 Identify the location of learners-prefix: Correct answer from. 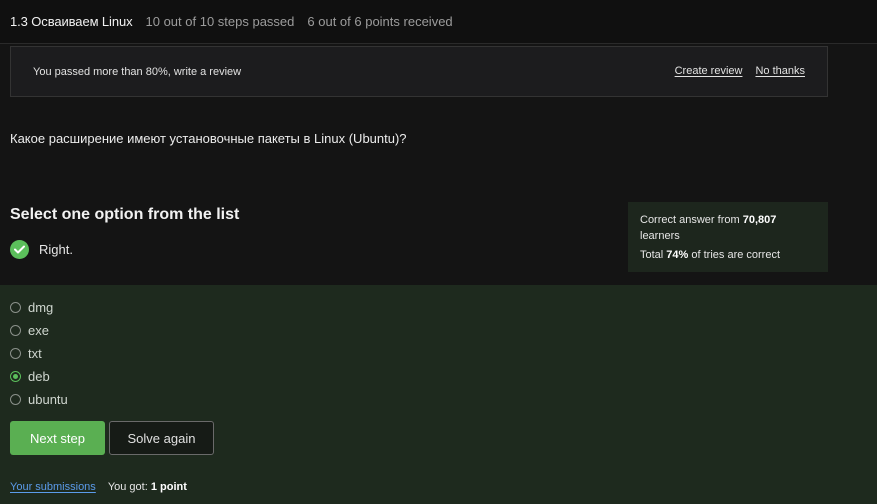
(691, 220).